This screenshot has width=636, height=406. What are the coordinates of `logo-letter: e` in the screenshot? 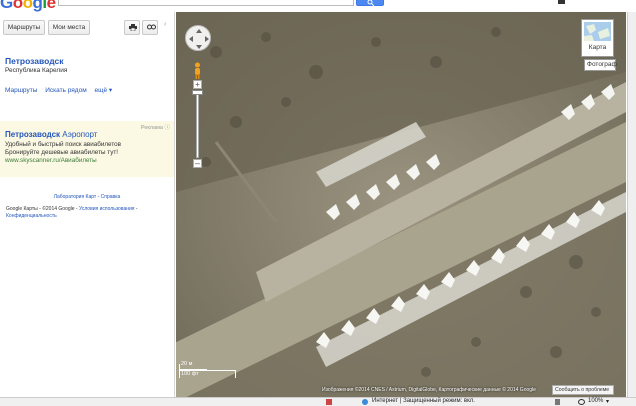 It's located at (51, 6).